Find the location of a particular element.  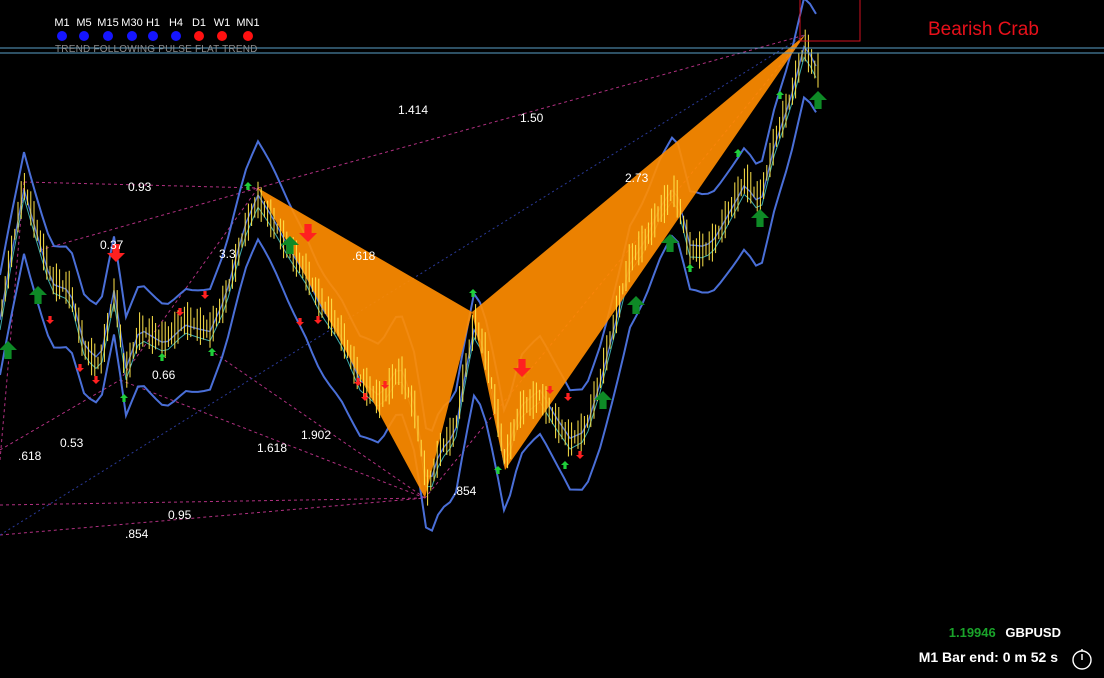

ratio-label: 0.66 is located at coordinates (164, 375).